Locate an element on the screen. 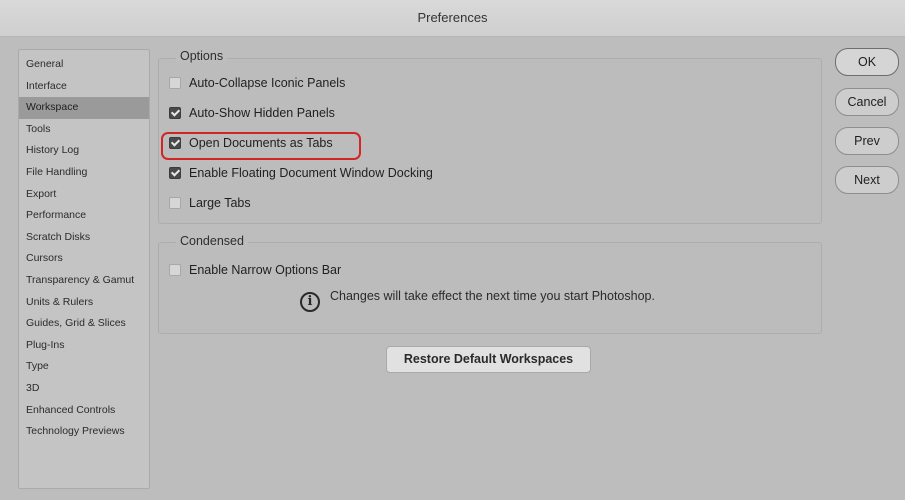  floating-docking-checkbox is located at coordinates (175, 173).